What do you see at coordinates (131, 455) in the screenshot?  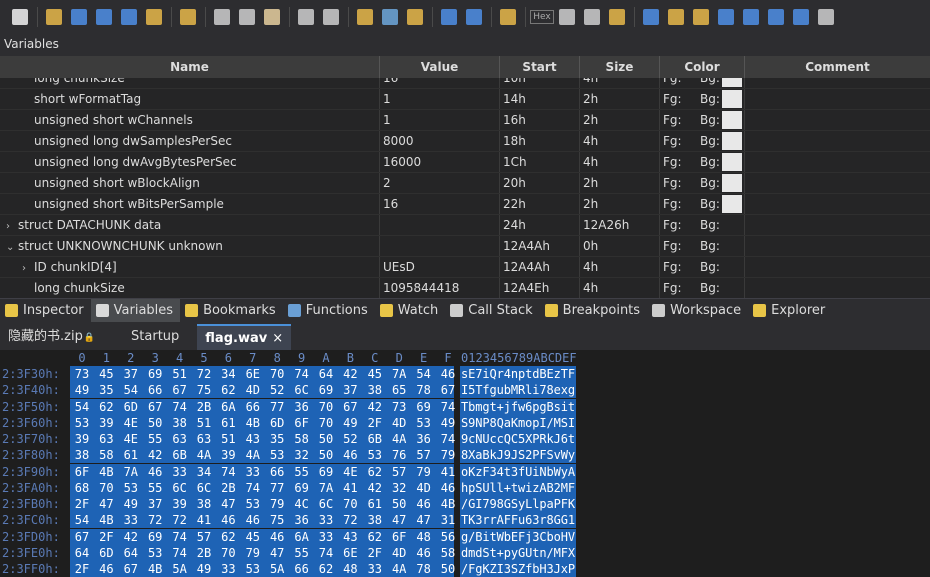 I see `hex-byte: 61` at bounding box center [131, 455].